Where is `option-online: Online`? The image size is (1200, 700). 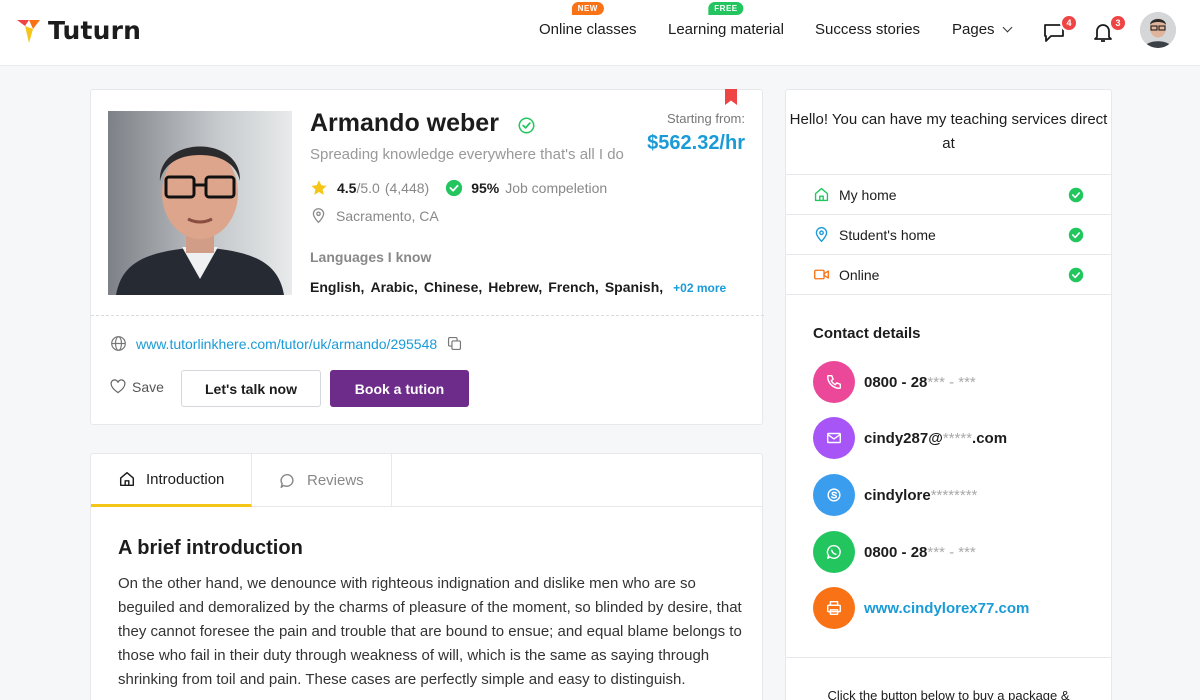
option-online: Online is located at coordinates (948, 275).